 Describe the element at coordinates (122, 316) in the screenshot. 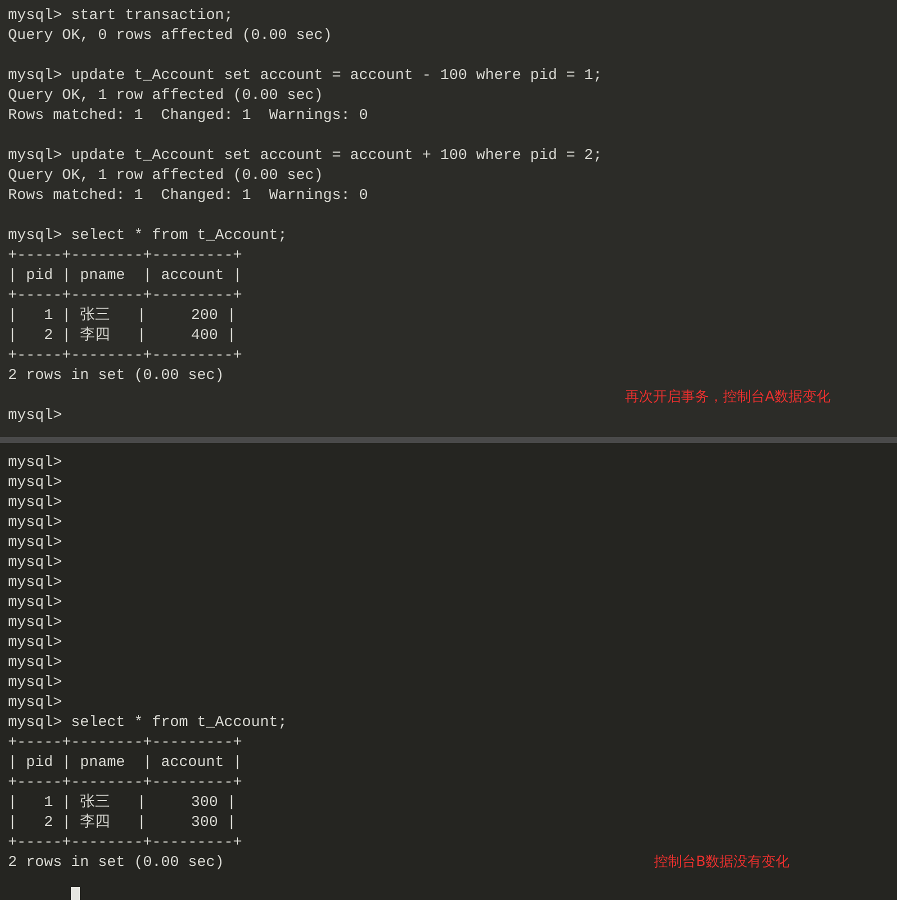

I see `terminal-line: | 1 | 张三 | 200 |` at that location.